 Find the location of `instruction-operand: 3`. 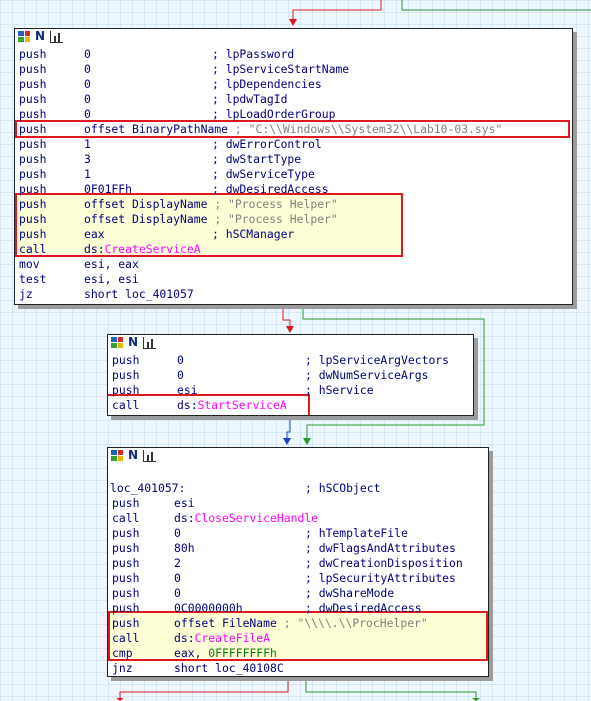

instruction-operand: 3 is located at coordinates (87, 159).